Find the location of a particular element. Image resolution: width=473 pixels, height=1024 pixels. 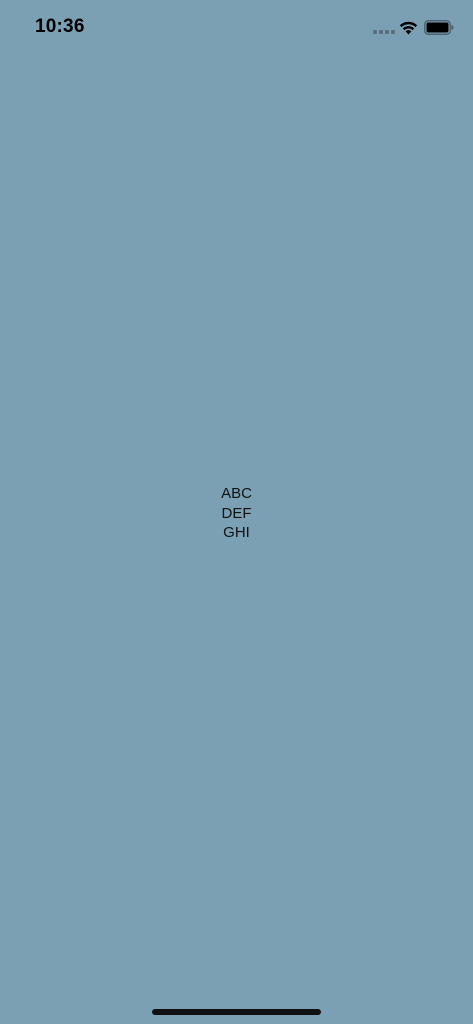

text-line: GHI is located at coordinates (236, 532).